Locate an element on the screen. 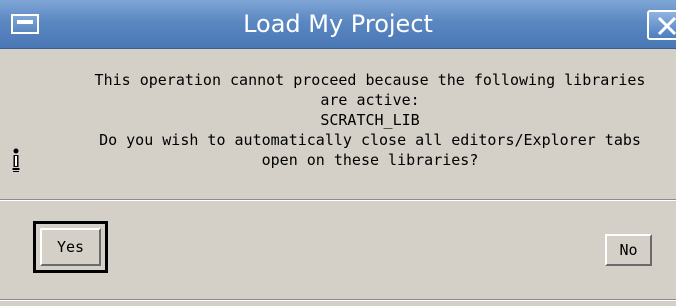 Image resolution: width=676 pixels, height=306 pixels. close-icon is located at coordinates (666, 26).